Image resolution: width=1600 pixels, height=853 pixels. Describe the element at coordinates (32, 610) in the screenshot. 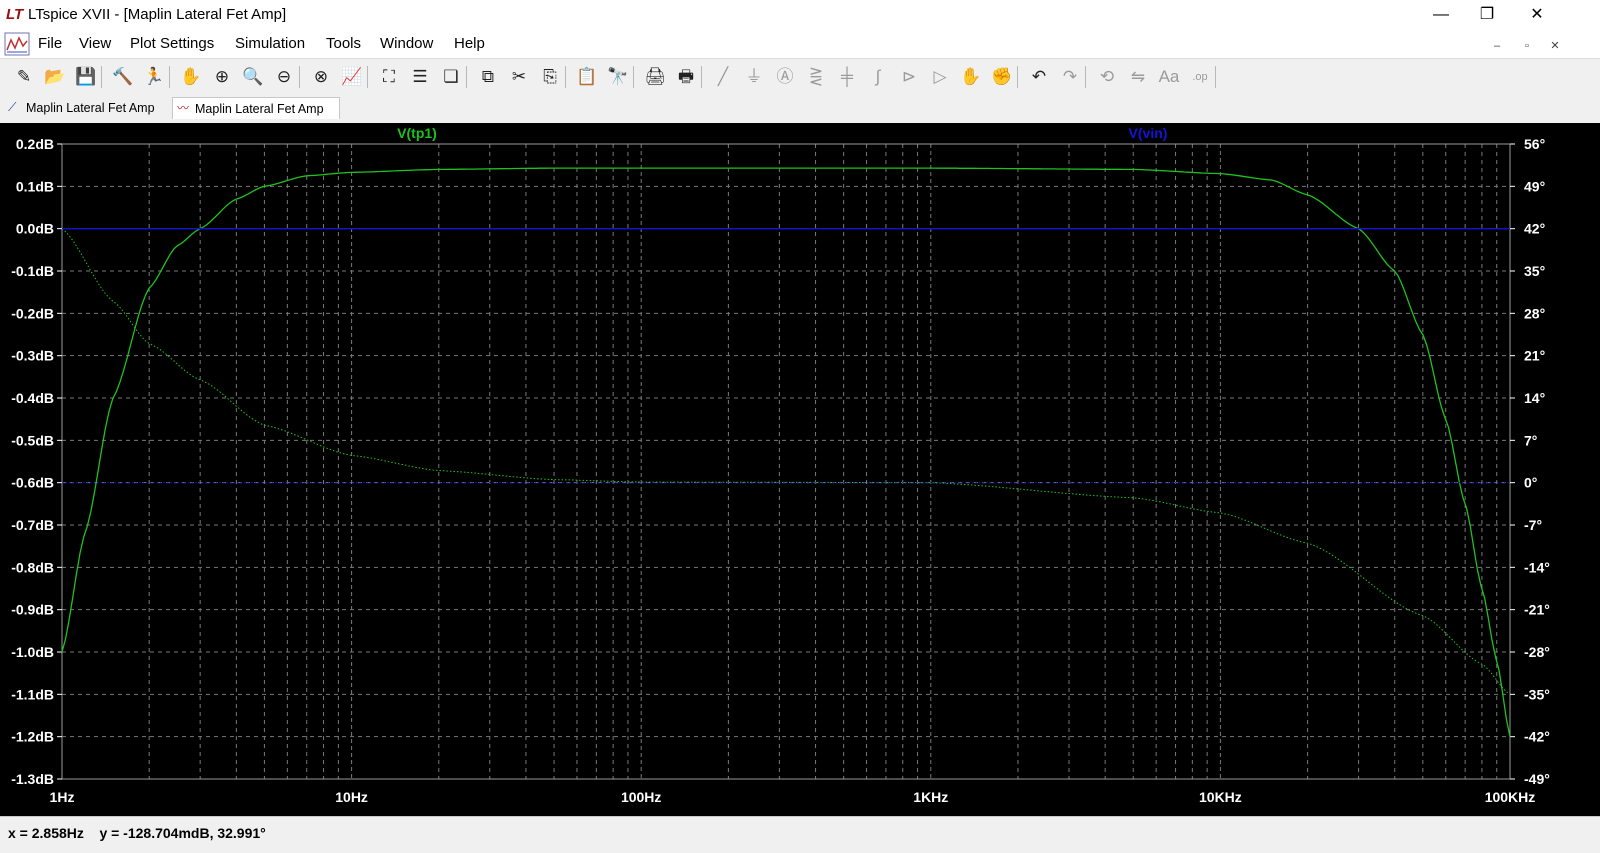

I see `y-tick-label-left: -0.9dB` at that location.